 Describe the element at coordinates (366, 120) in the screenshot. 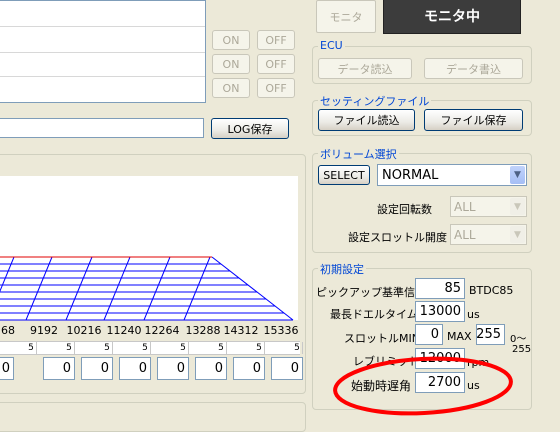

I see `file-read-button: ファイル読込` at that location.